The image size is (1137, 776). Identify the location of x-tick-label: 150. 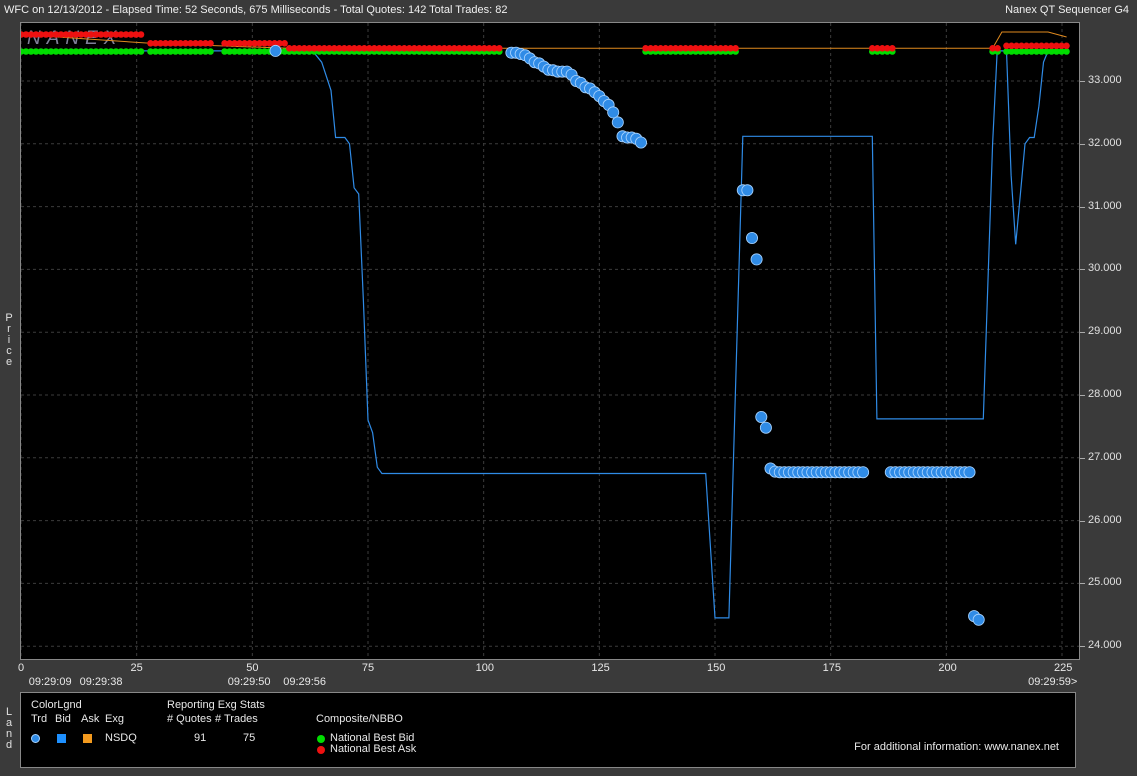
(716, 668).